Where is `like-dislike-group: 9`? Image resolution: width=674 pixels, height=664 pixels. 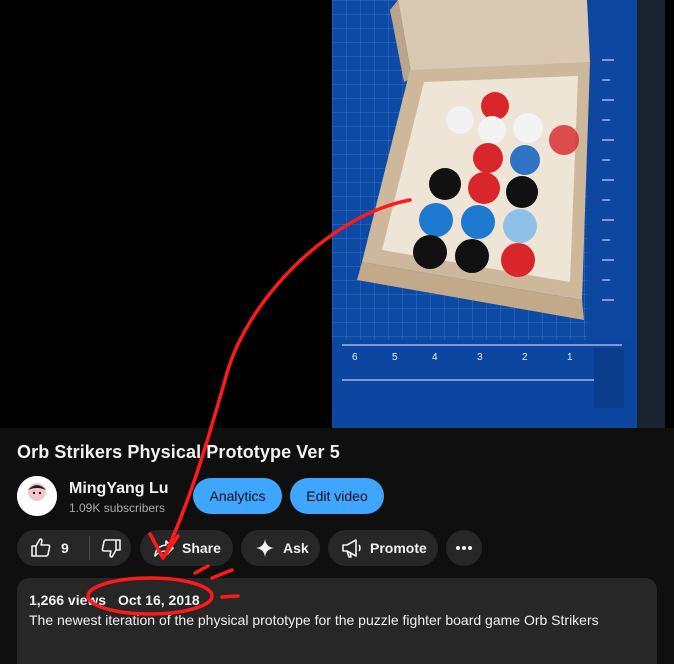
like-dislike-group: 9 is located at coordinates (74, 548).